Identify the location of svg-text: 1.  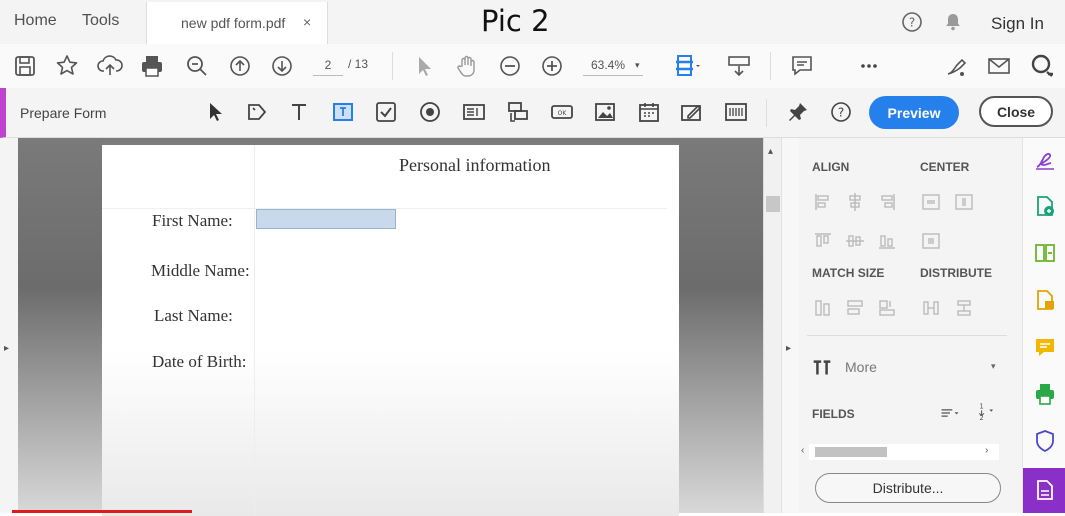
(981, 407).